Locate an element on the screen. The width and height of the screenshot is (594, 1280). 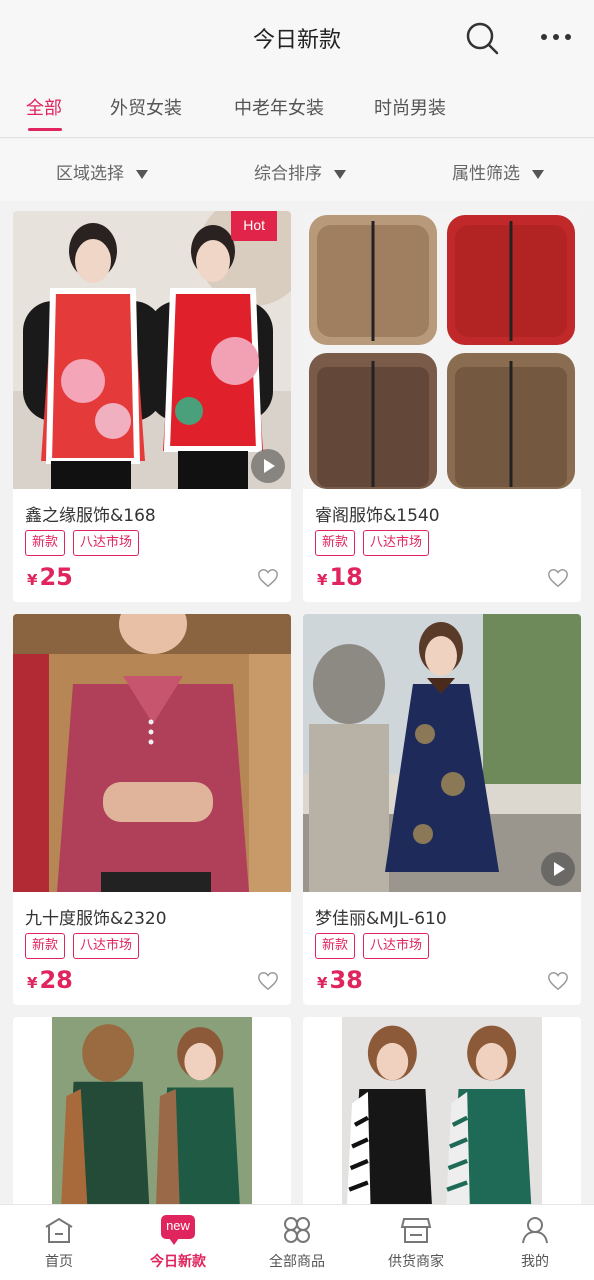
product-price: ¥25 is located at coordinates (50, 577).